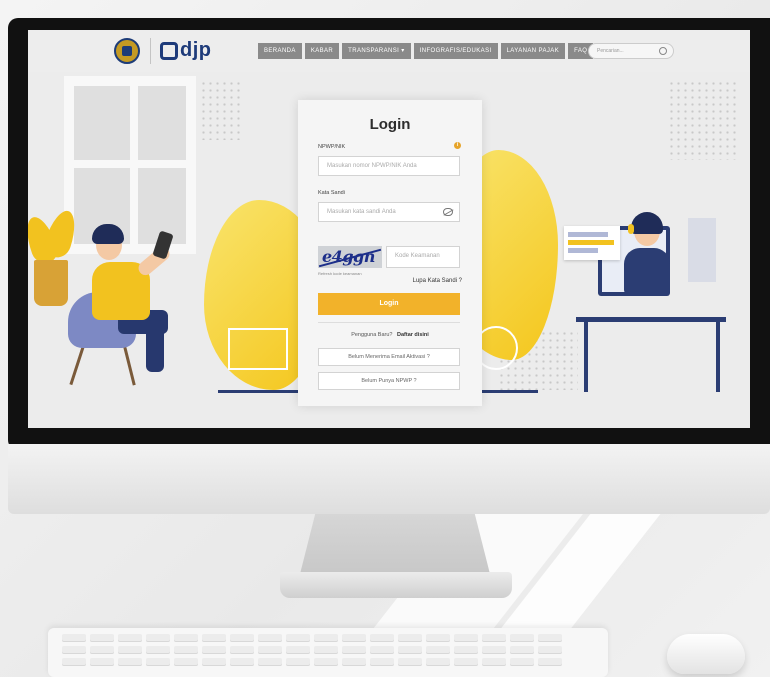 The image size is (770, 677). Describe the element at coordinates (258, 349) in the screenshot. I see `envelope-icon` at that location.